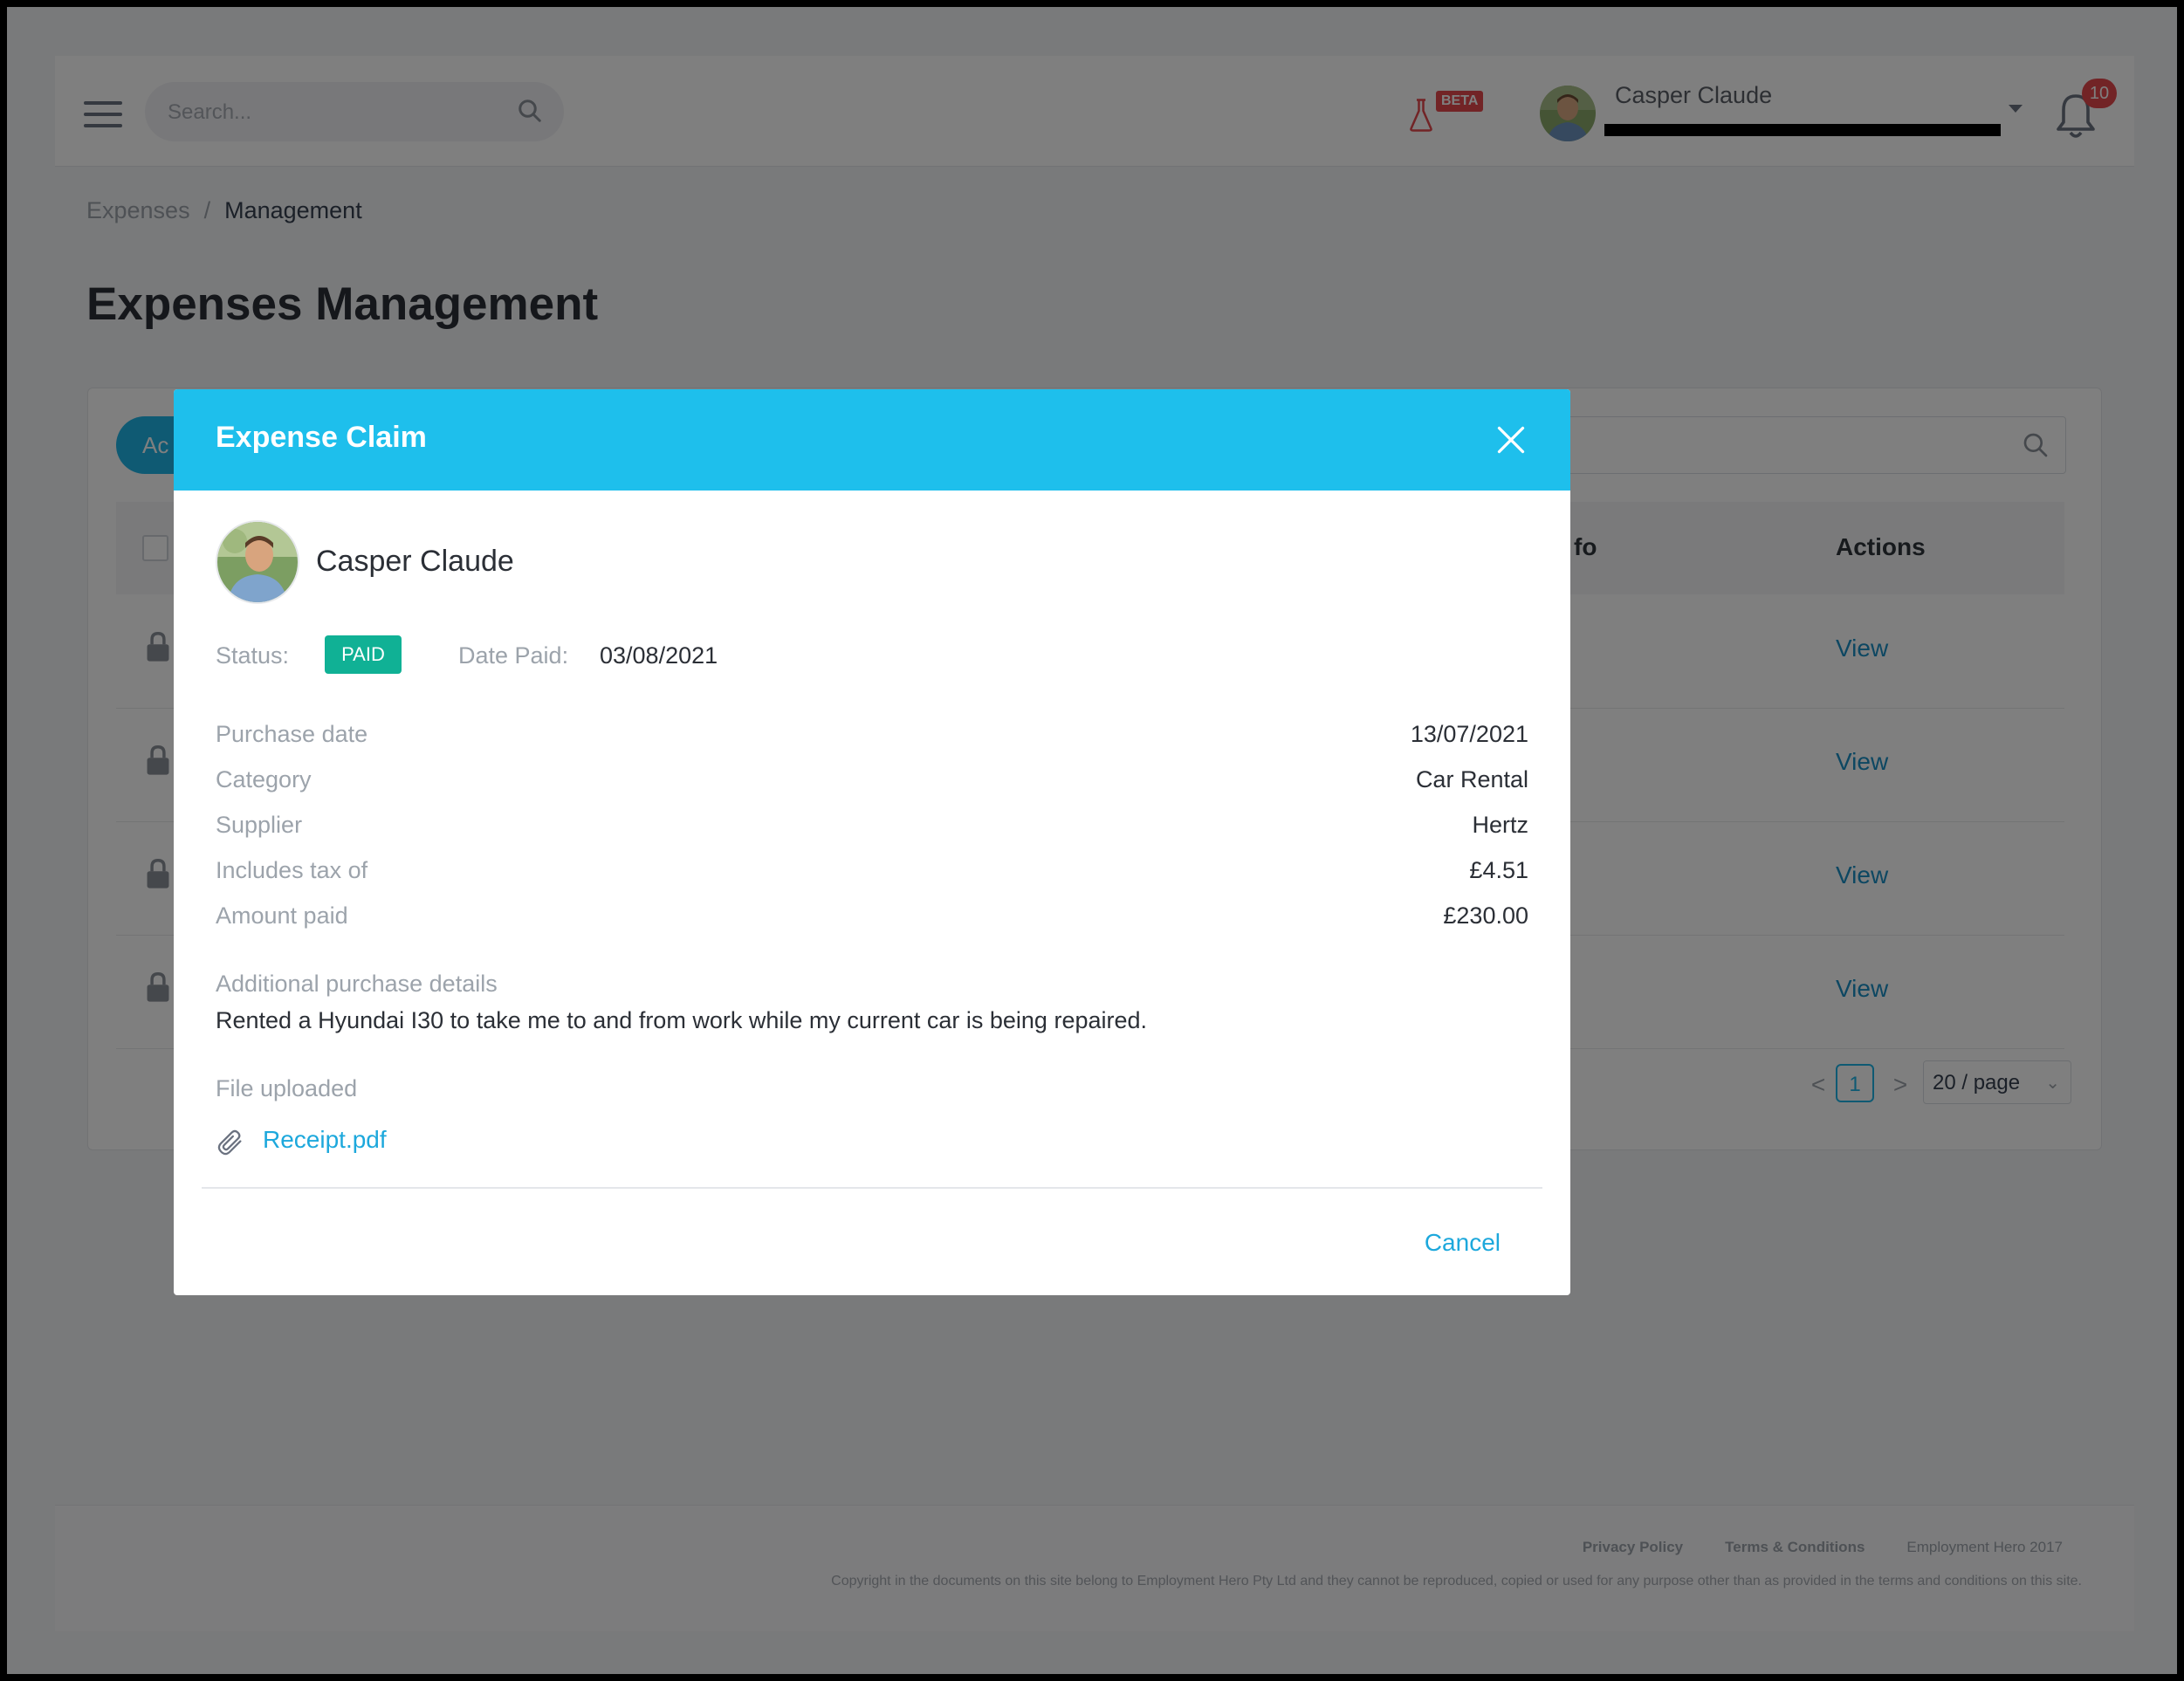 The image size is (2184, 1681). What do you see at coordinates (292, 870) in the screenshot?
I see `detail-label: Includes tax of` at bounding box center [292, 870].